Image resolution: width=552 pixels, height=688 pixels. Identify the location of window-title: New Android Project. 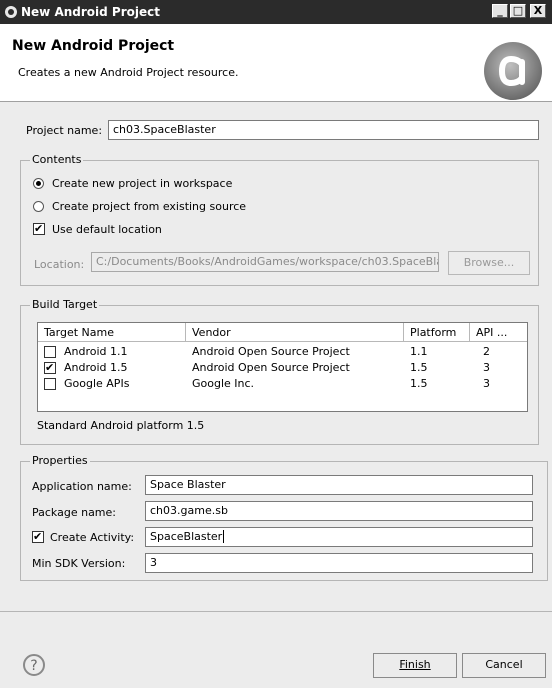
(90, 12).